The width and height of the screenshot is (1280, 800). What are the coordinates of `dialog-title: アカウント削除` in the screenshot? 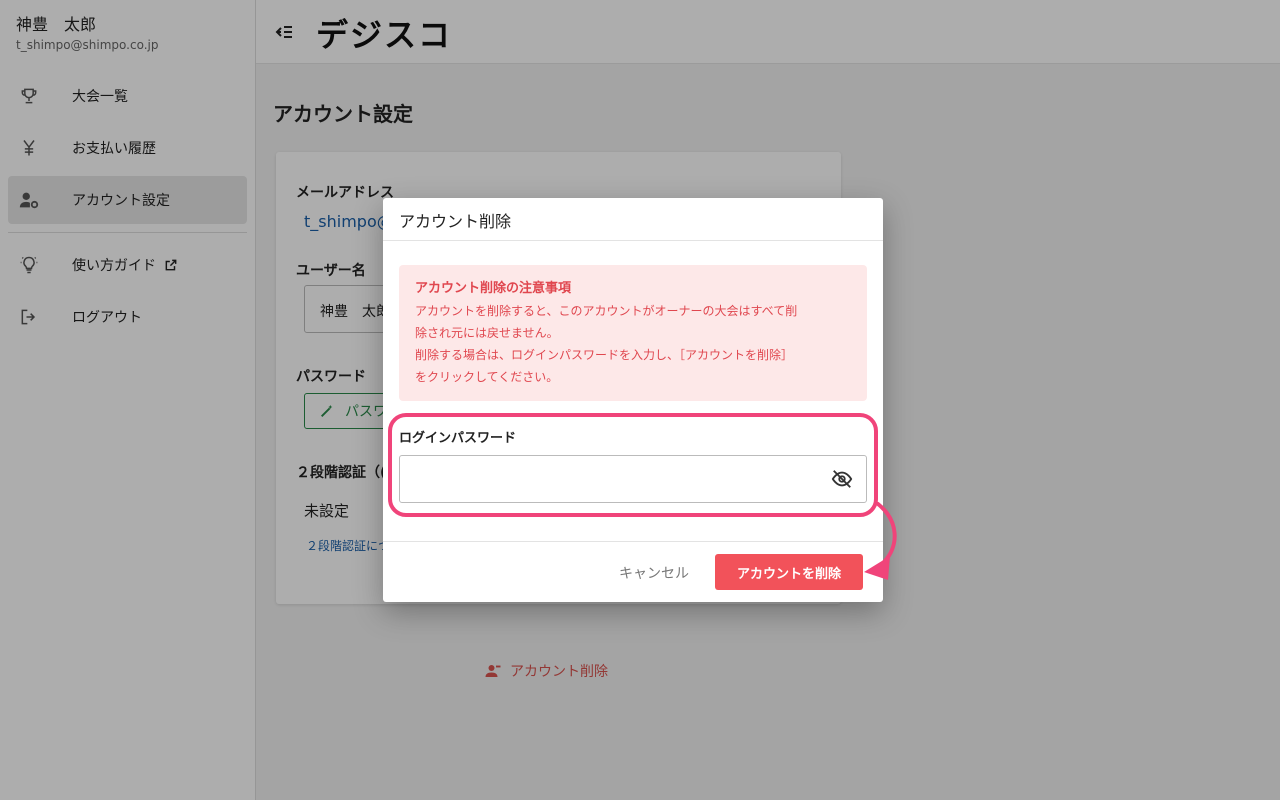 It's located at (455, 221).